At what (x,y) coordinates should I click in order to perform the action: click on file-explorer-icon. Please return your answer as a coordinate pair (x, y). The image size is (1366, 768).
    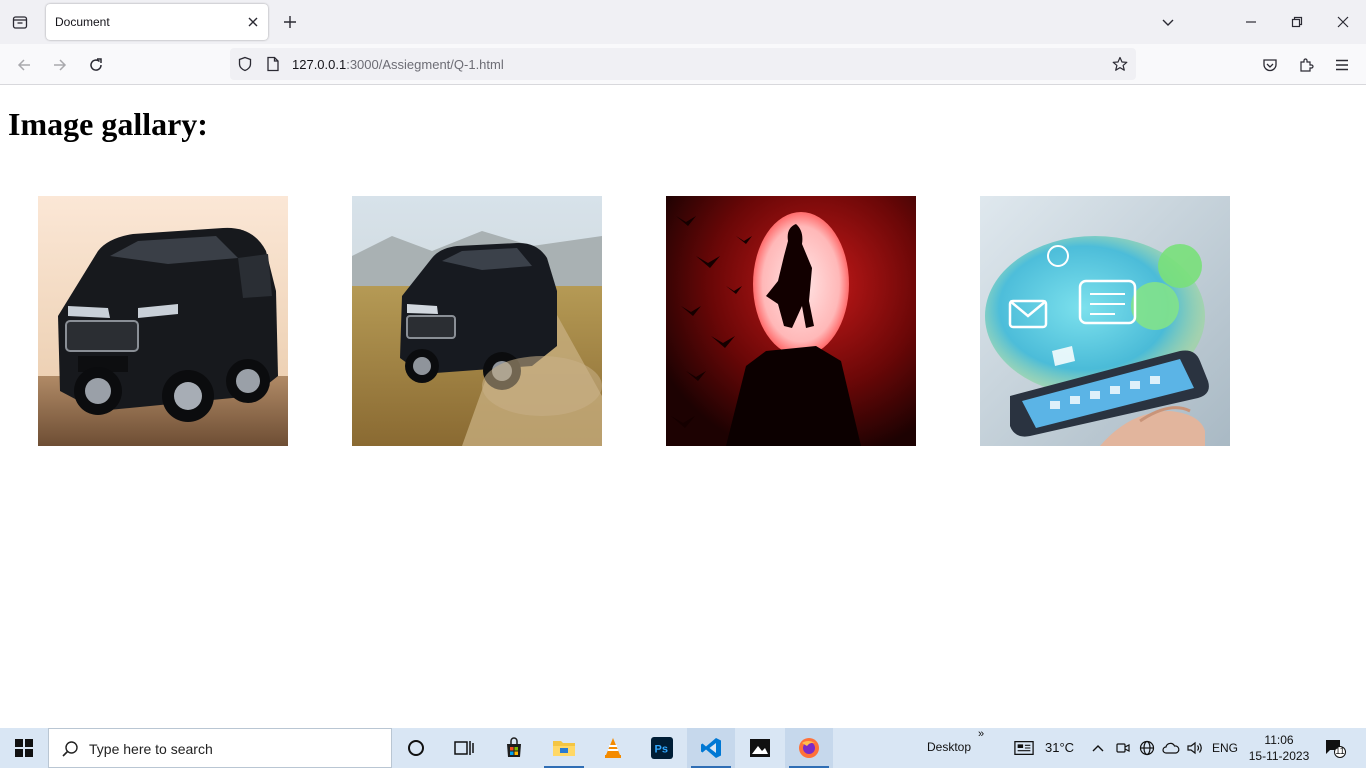
    Looking at the image, I should click on (564, 748).